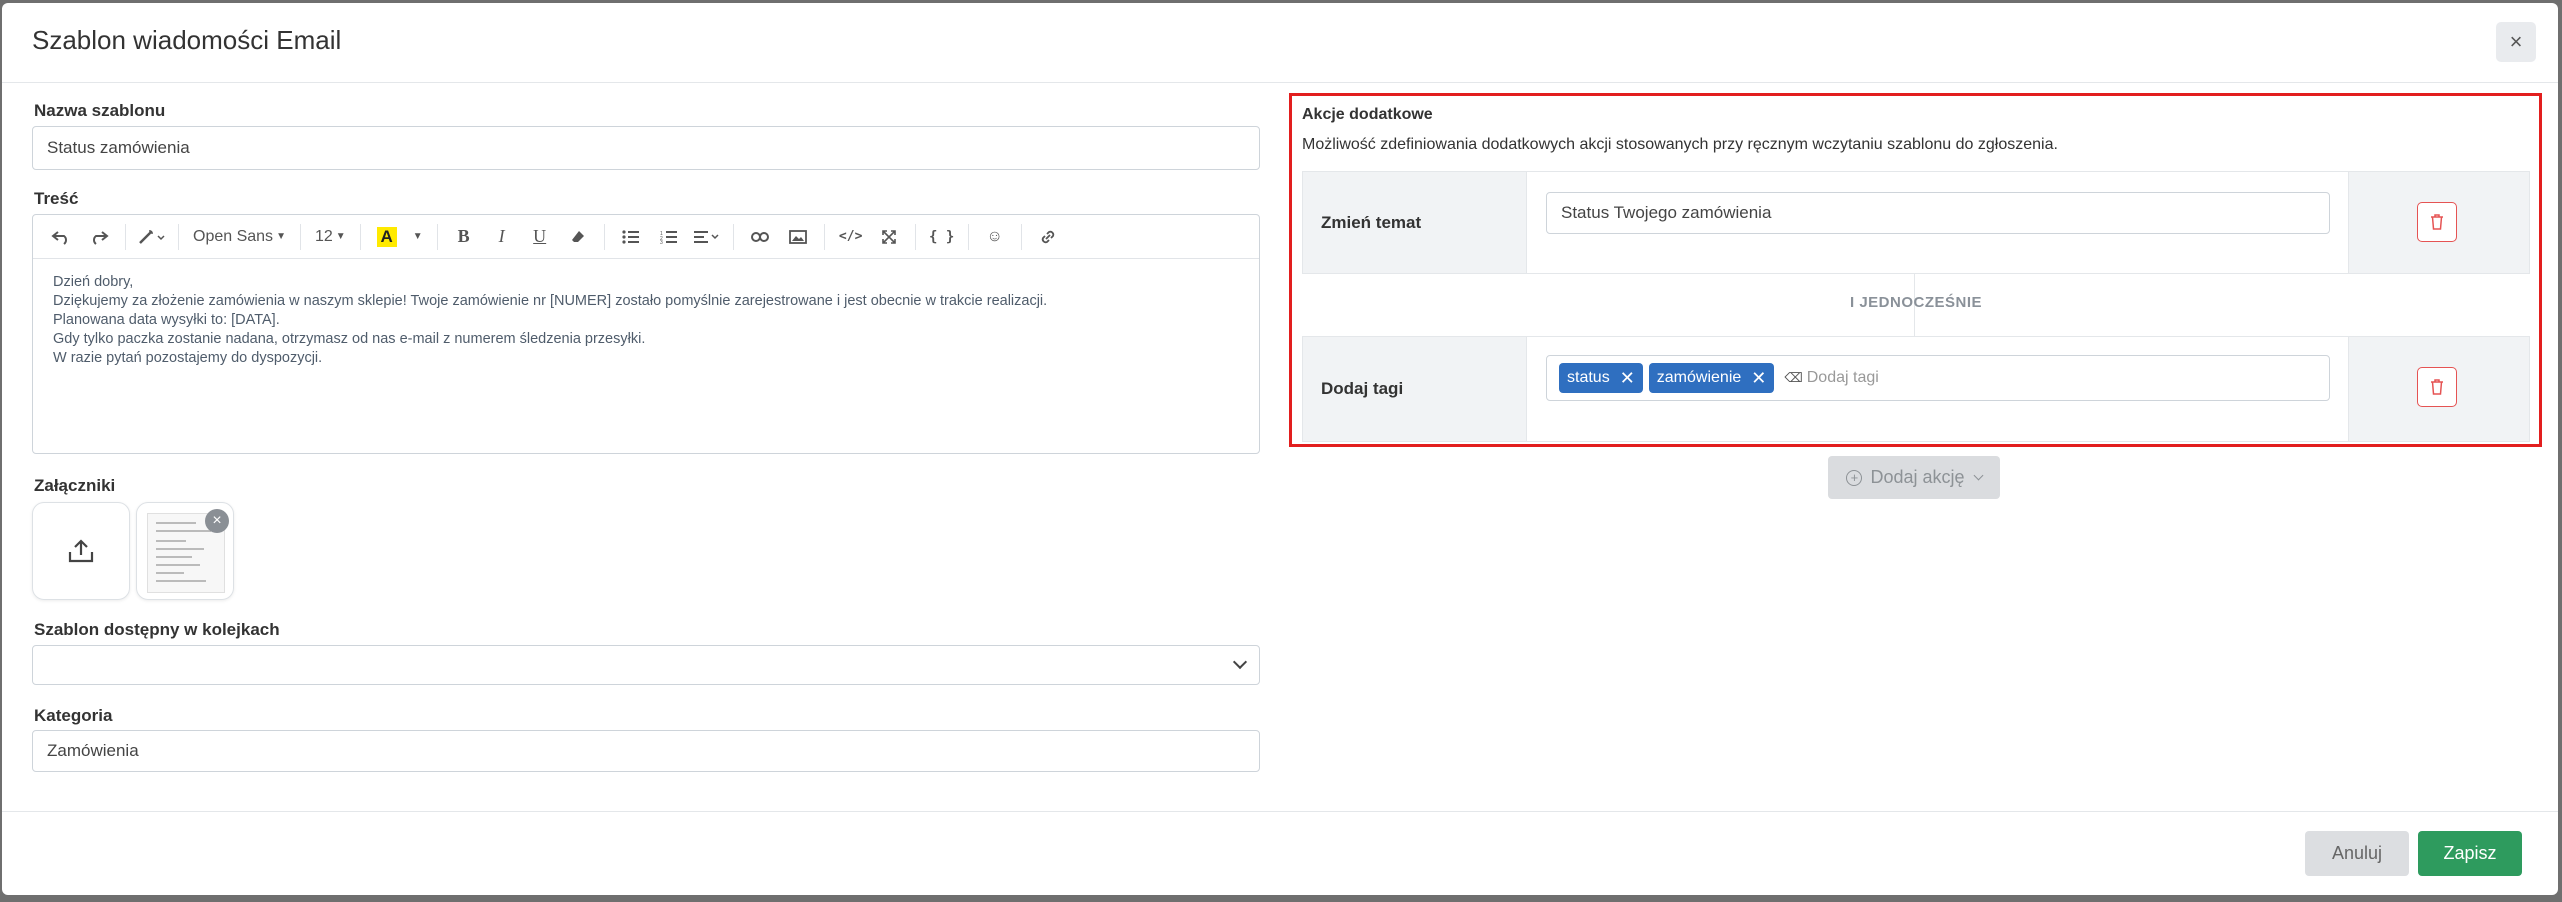 This screenshot has width=2562, height=902. I want to click on content-label: Treść, so click(56, 198).